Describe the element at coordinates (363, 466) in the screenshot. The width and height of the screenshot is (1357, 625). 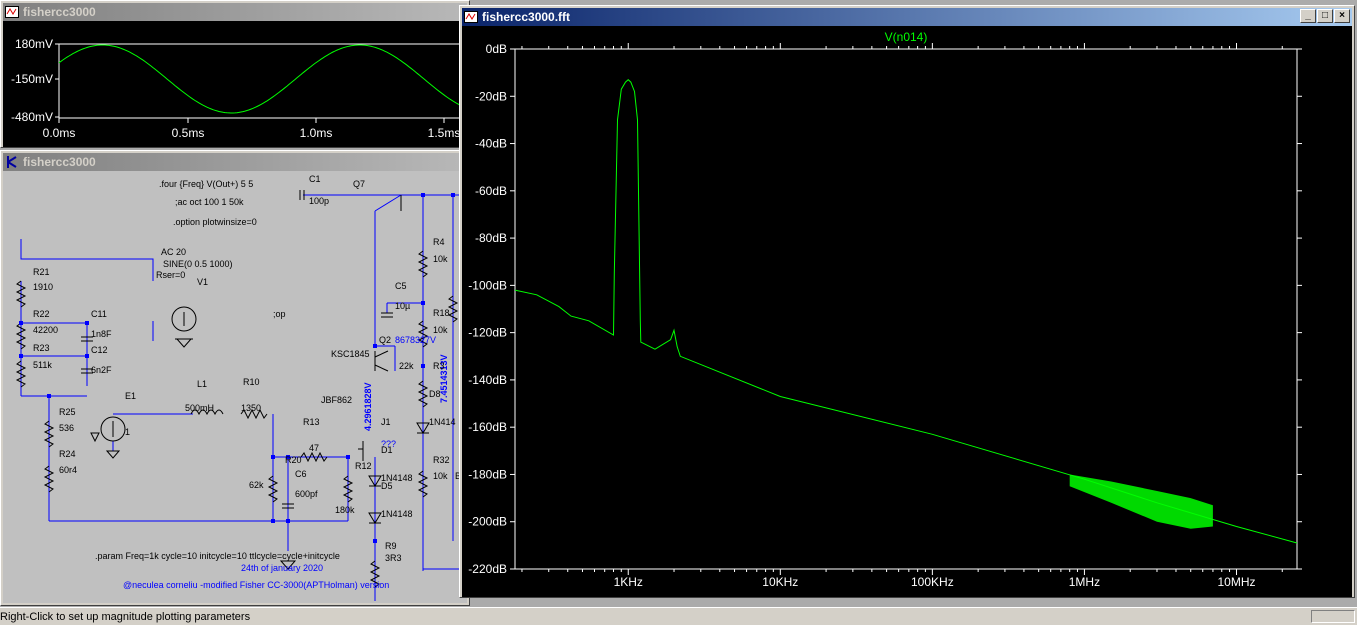
I see `r12-label: R12` at that location.